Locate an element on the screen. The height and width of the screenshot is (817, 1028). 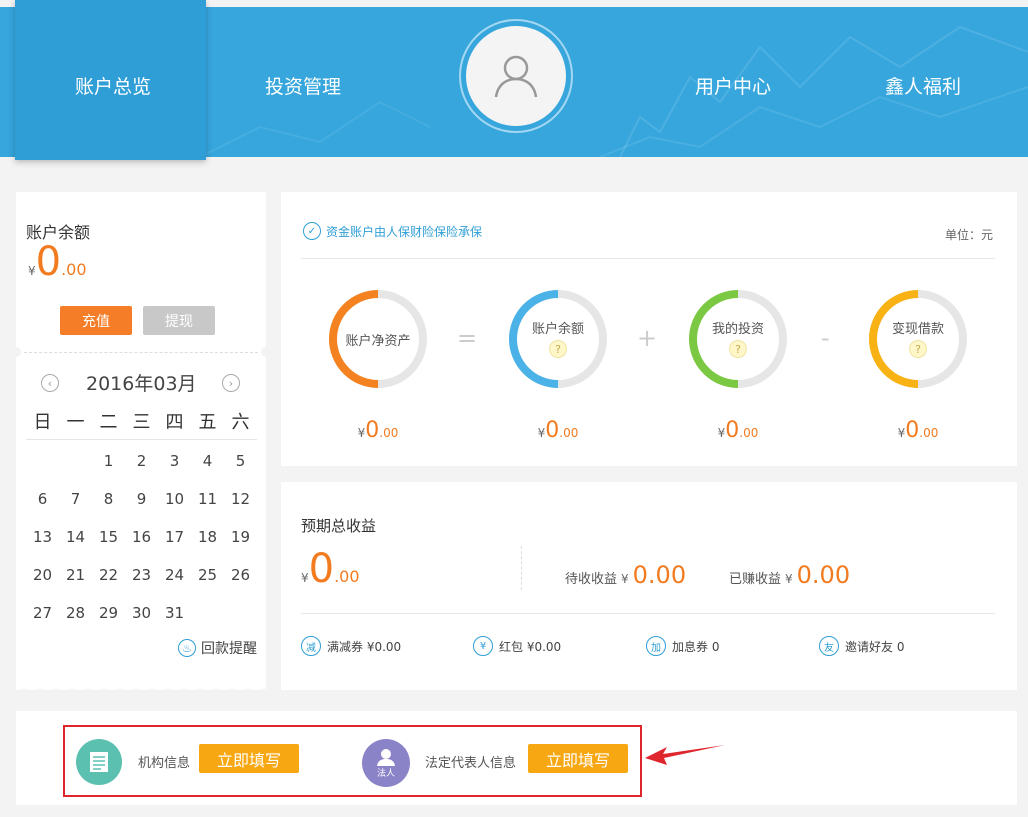
org-info-label: 机构信息 is located at coordinates (164, 763).